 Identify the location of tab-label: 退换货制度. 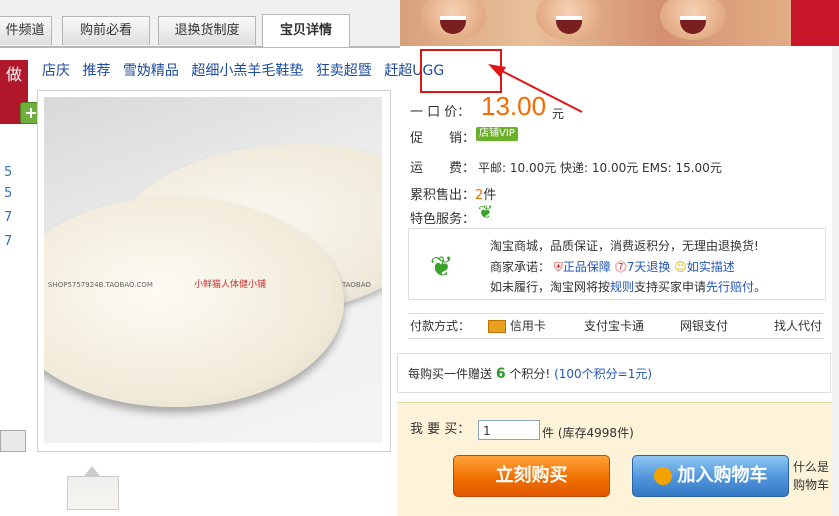
(207, 30).